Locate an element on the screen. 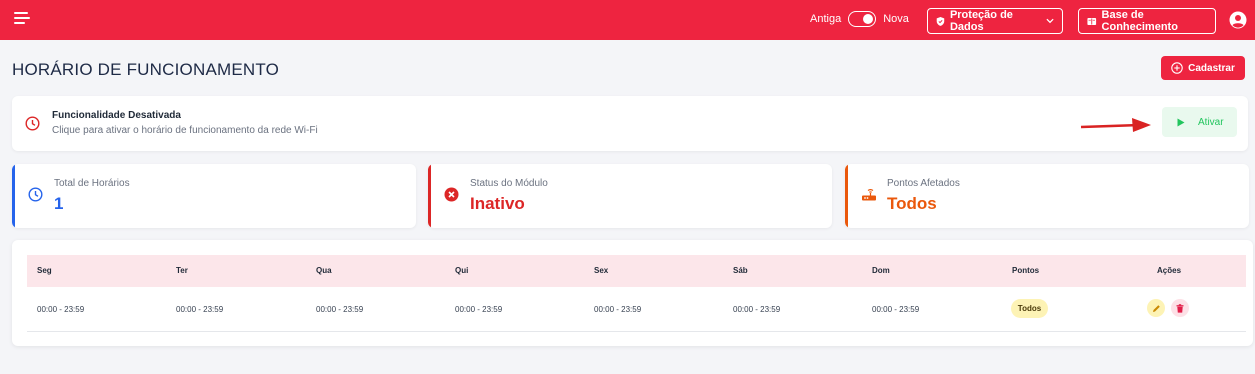  stat-card-total: Total de Horários 1 is located at coordinates (214, 196).